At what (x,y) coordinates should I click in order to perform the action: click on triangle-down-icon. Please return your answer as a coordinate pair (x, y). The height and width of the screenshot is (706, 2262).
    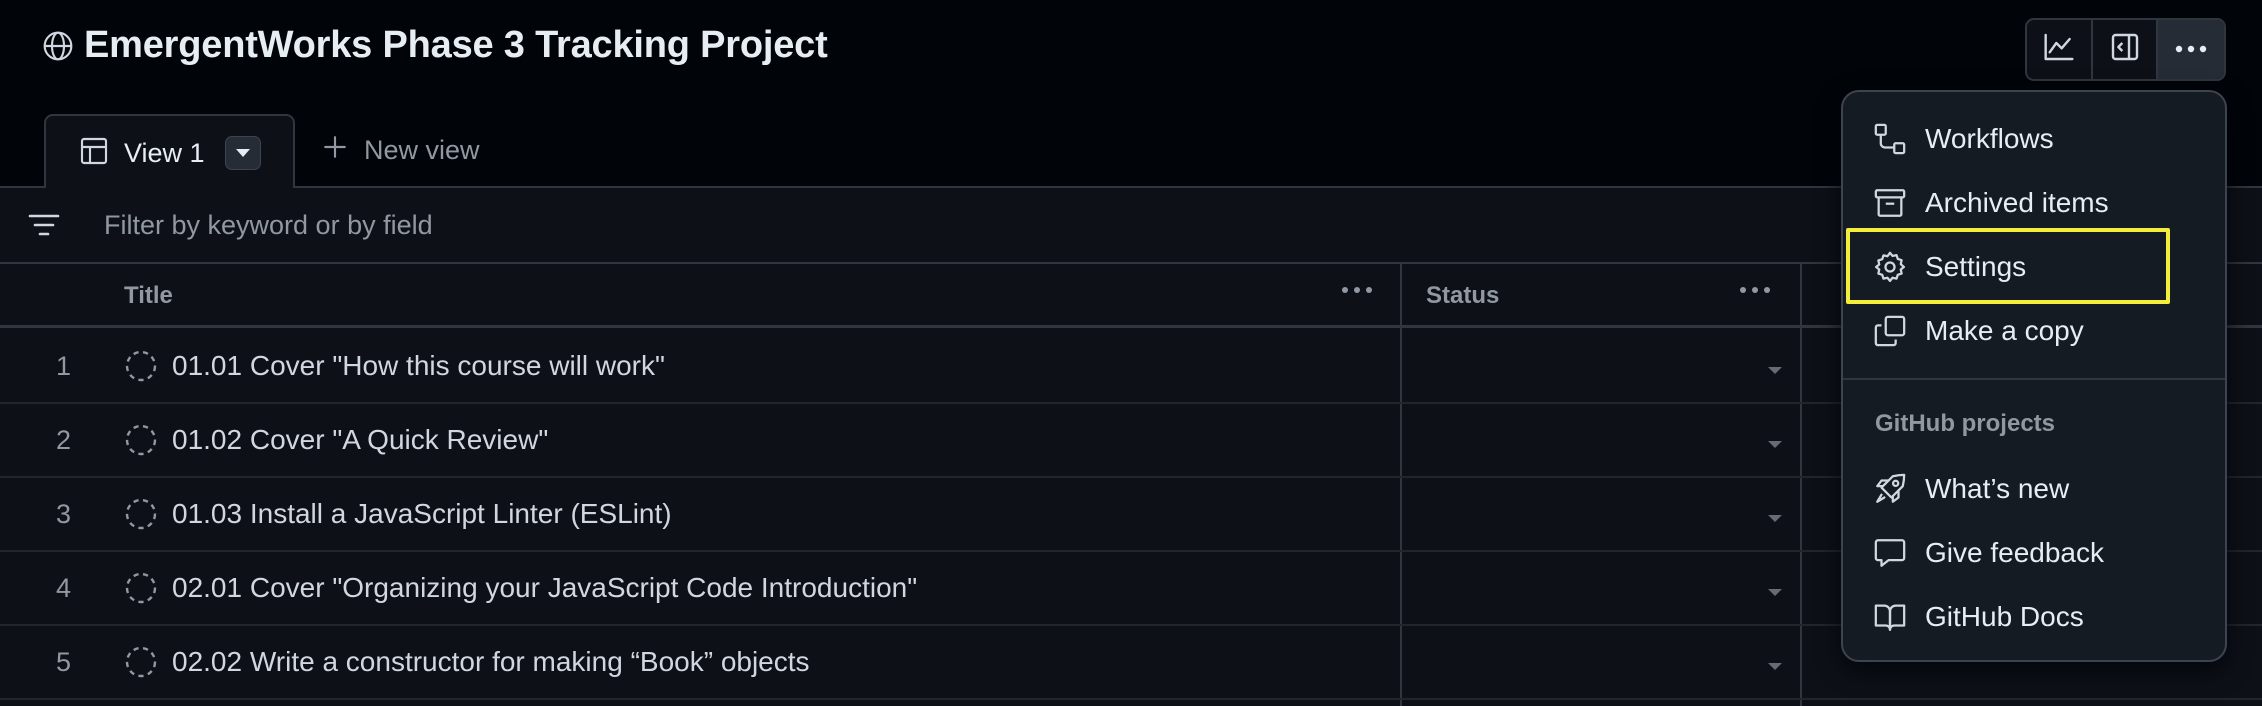
    Looking at the image, I should click on (242, 153).